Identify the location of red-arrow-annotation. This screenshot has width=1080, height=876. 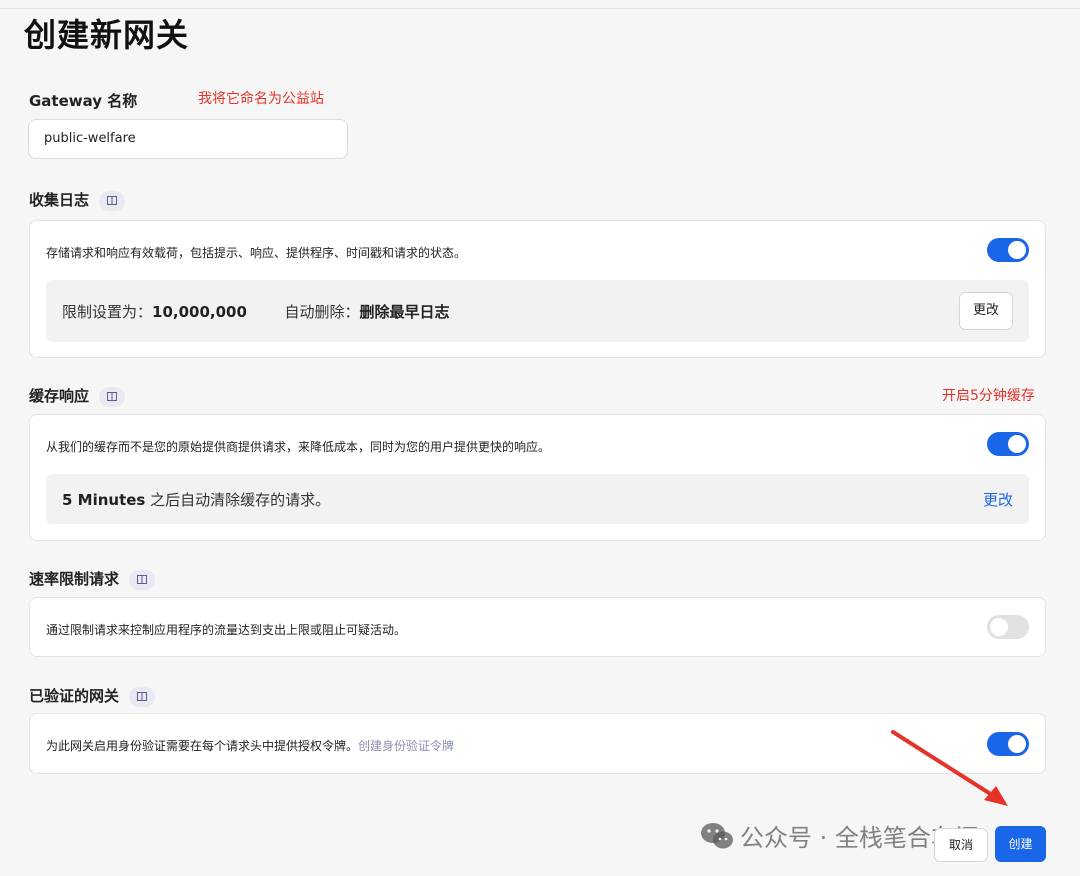
(949, 768).